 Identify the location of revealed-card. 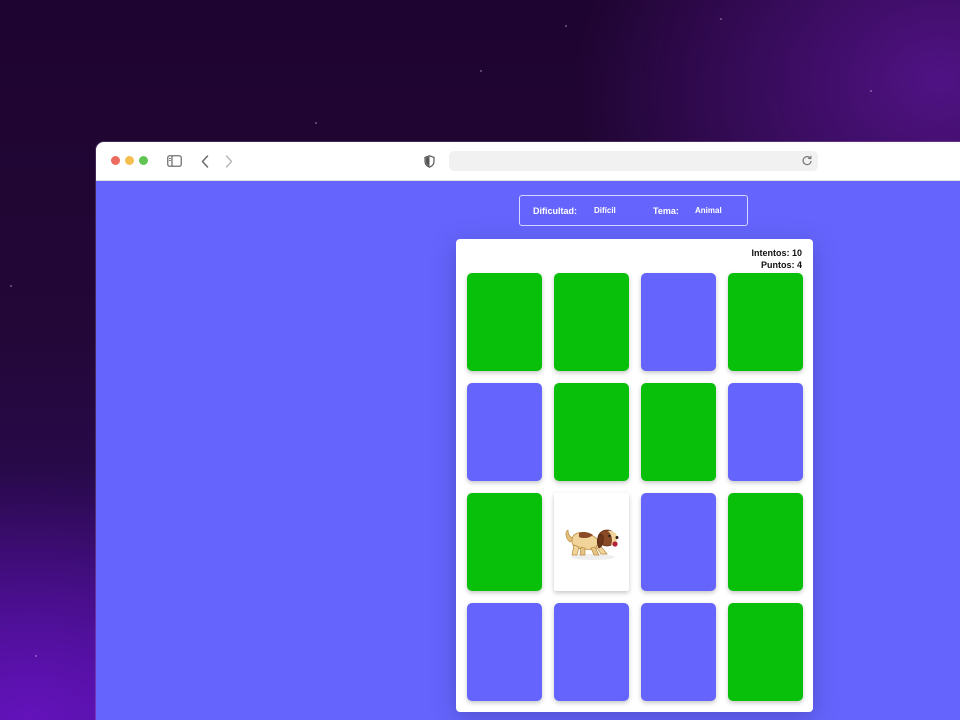
(591, 542).